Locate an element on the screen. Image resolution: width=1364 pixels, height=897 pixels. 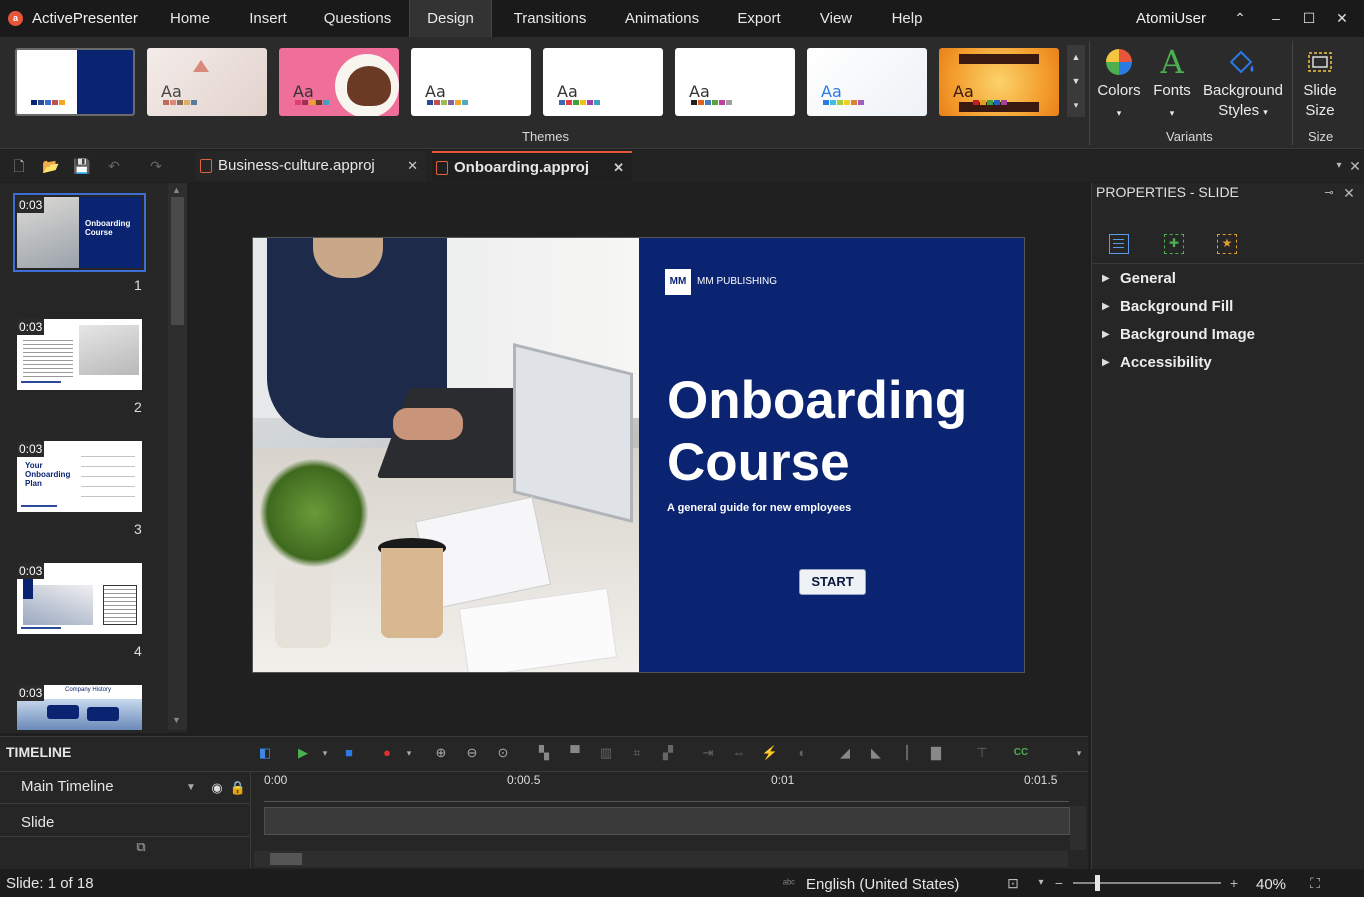
closed-captions-icon: CC is located at coordinates (1021, 753).